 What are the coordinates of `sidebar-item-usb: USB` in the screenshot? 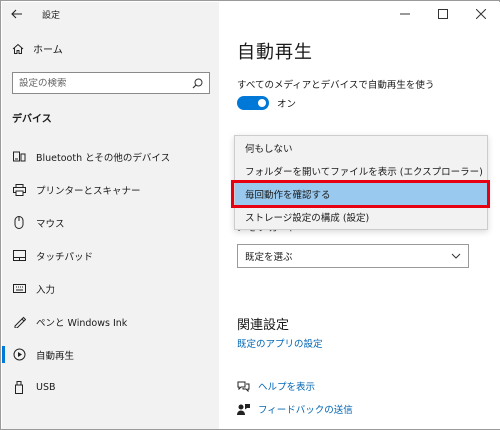 It's located at (110, 387).